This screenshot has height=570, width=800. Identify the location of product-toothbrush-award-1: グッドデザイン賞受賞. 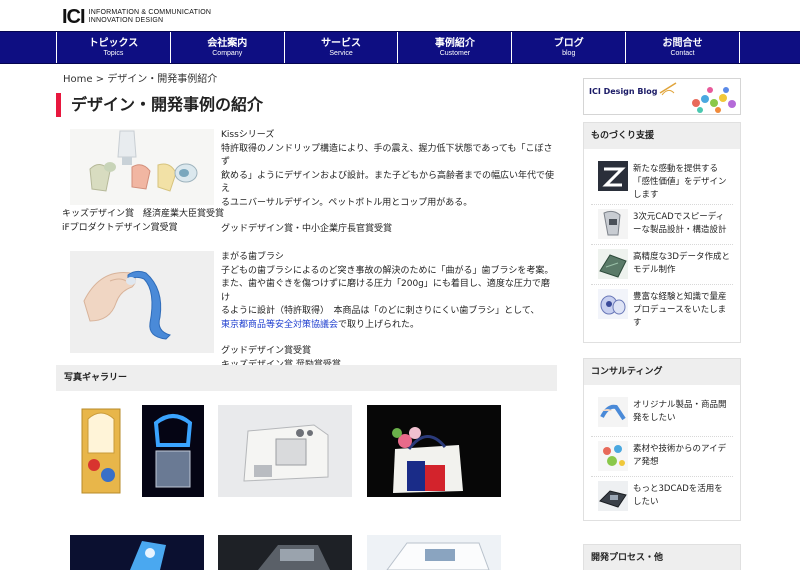
(266, 351).